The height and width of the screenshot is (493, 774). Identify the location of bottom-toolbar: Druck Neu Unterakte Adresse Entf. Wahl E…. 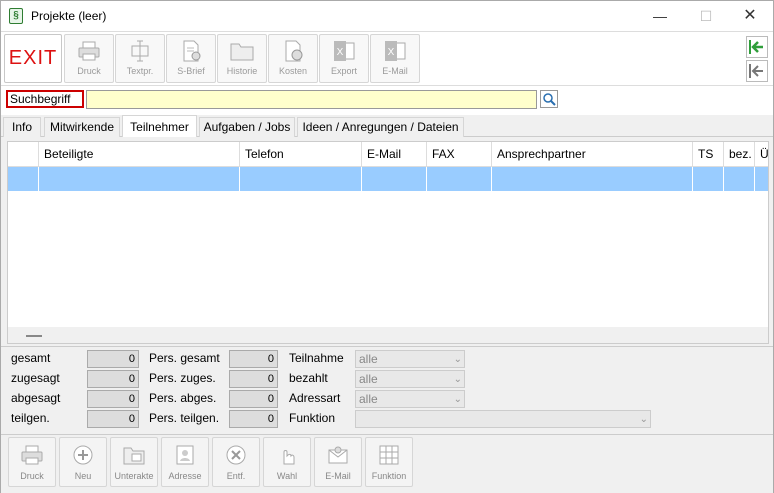
(387, 463).